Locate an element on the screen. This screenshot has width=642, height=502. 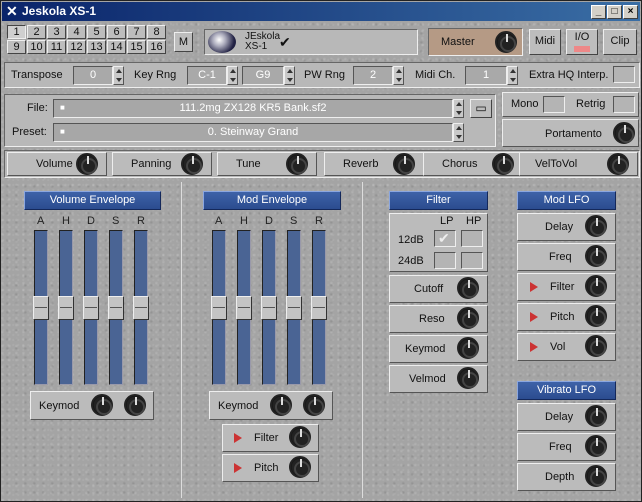
filter-cutoff-label: Cutoff is located at coordinates (429, 289).